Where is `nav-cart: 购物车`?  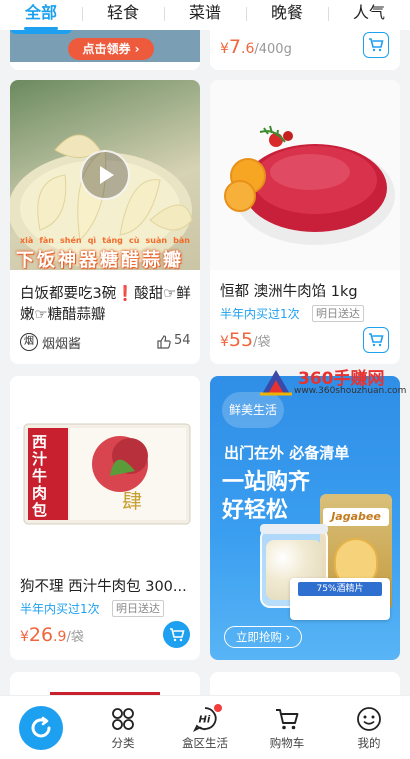
nav-cart: 购物车 is located at coordinates (287, 727).